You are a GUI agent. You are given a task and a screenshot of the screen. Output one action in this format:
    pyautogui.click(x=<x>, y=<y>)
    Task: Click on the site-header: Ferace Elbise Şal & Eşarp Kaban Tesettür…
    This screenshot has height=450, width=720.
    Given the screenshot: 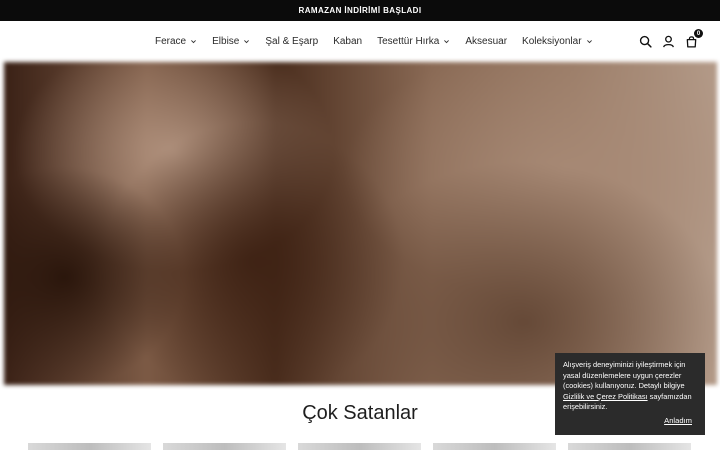 What is the action you would take?
    pyautogui.click(x=360, y=41)
    